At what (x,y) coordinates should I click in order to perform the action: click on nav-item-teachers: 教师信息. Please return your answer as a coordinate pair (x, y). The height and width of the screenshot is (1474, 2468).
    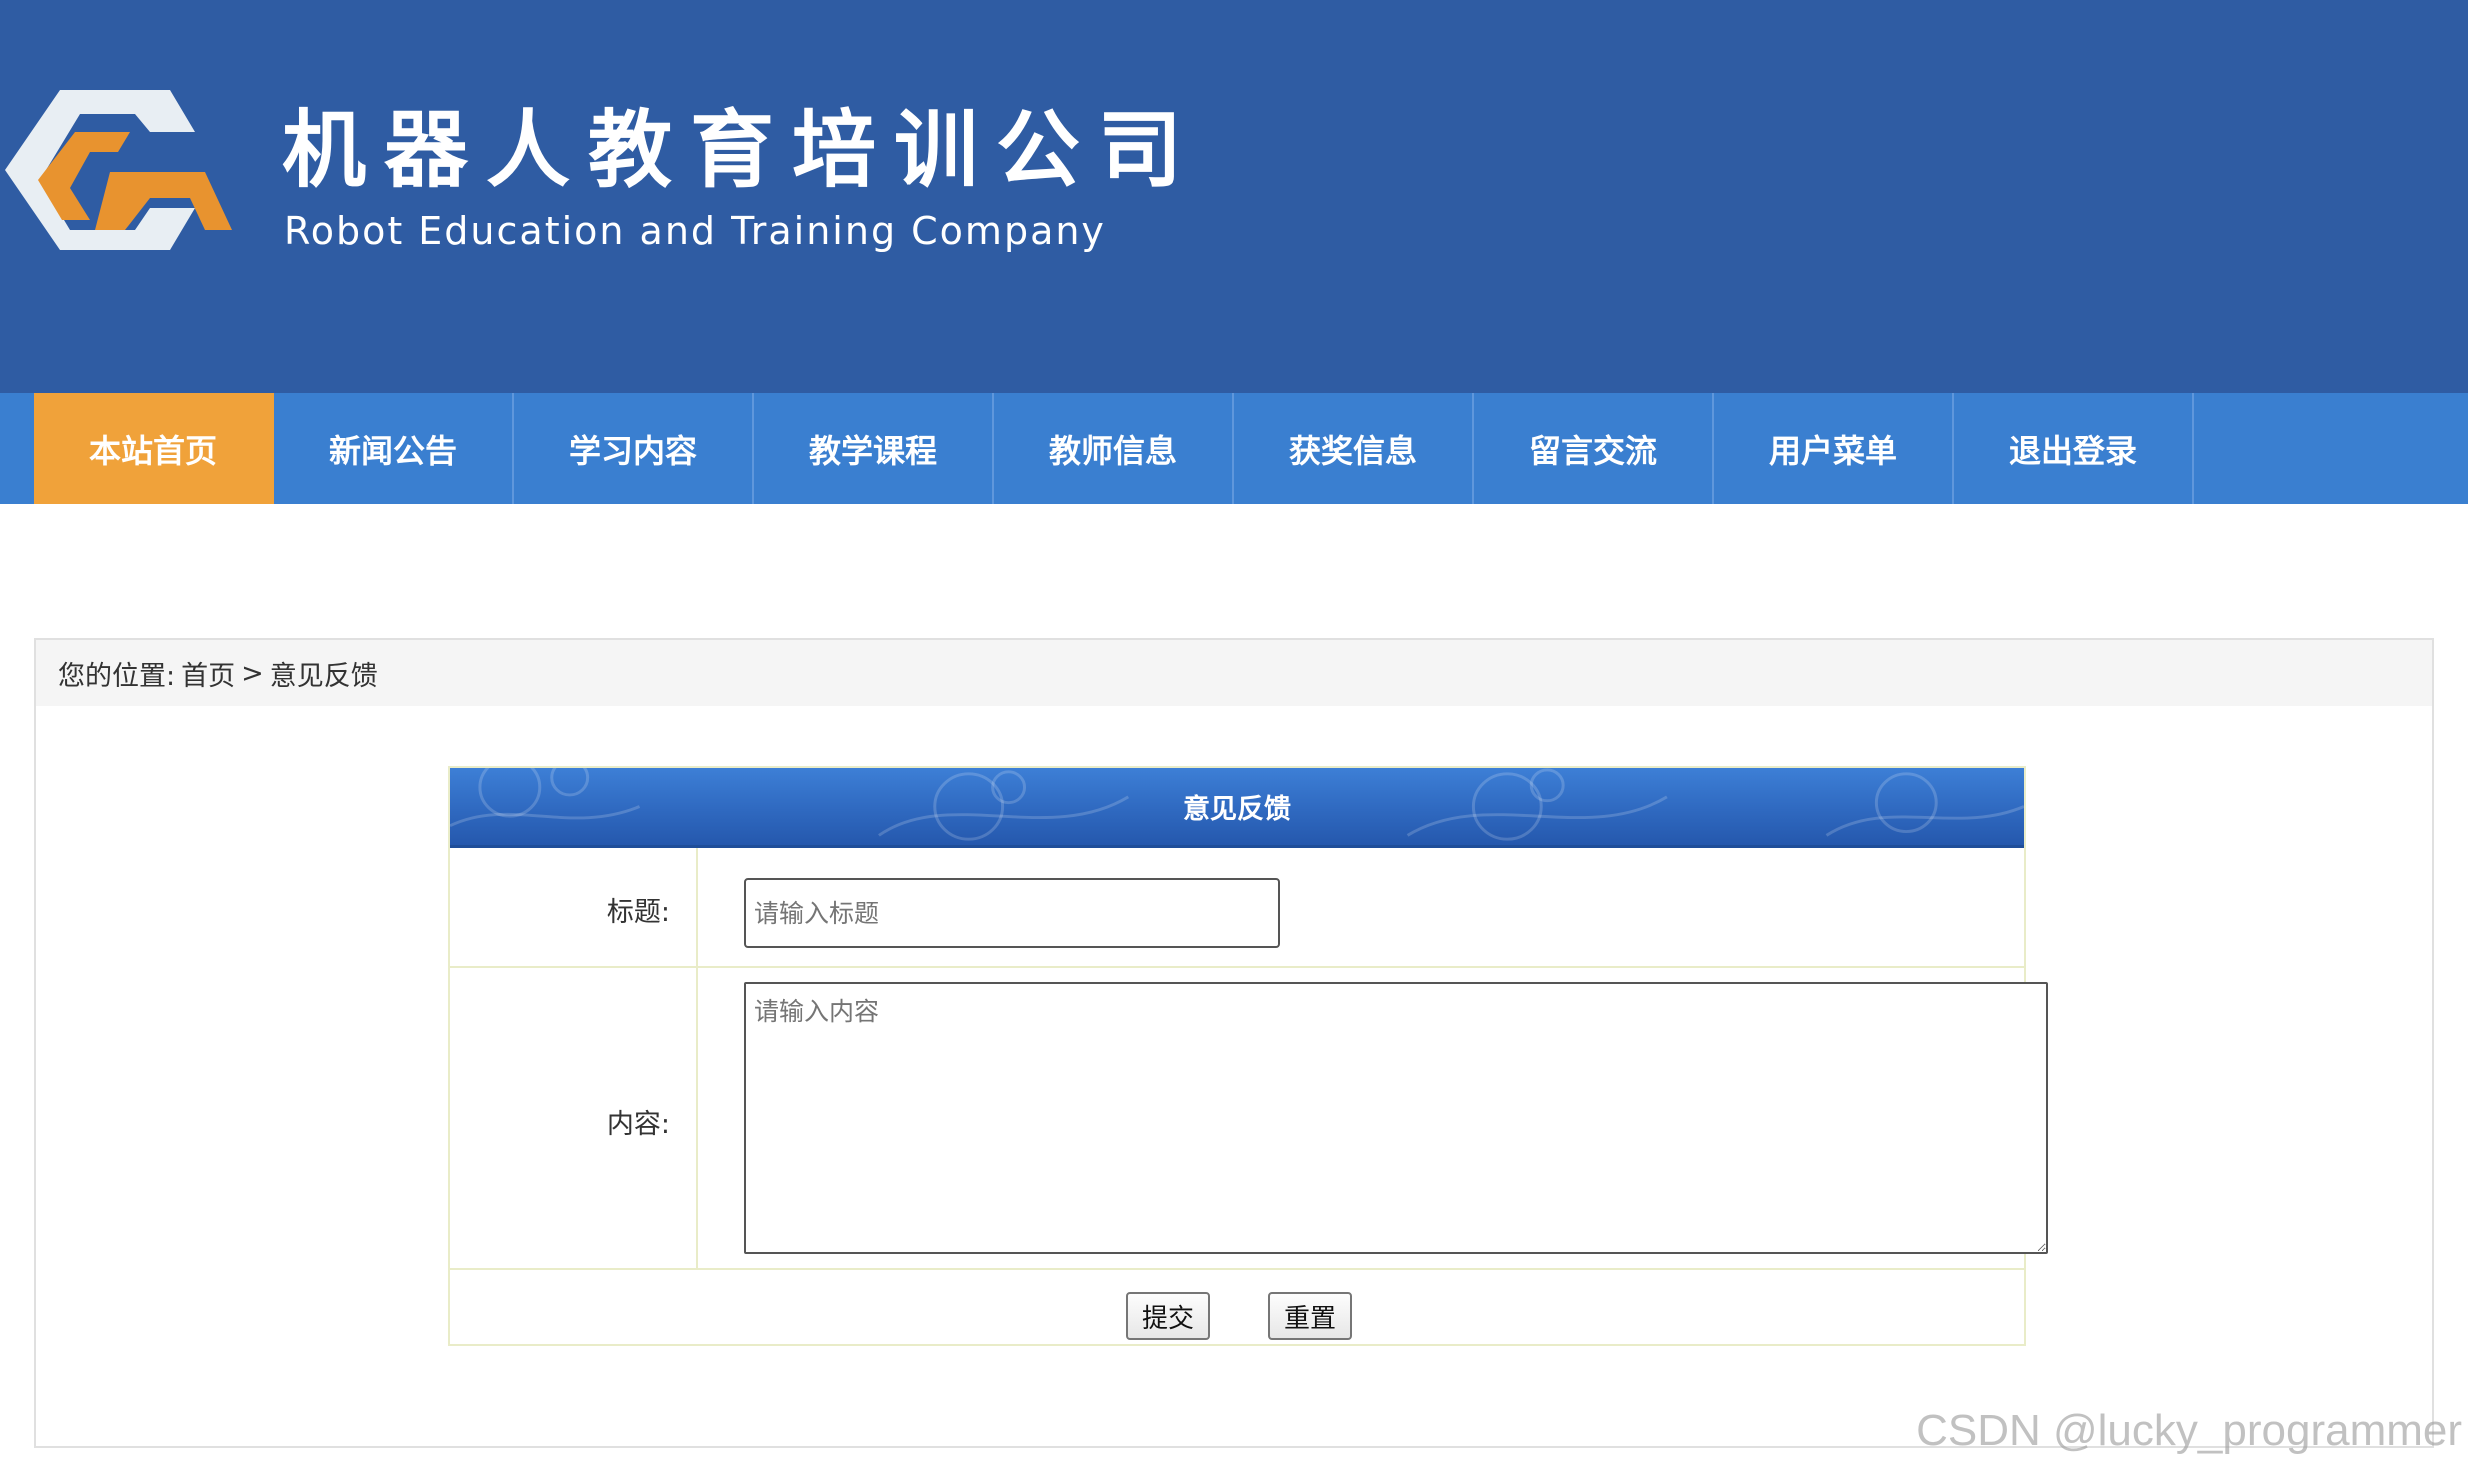
    Looking at the image, I should click on (1114, 448).